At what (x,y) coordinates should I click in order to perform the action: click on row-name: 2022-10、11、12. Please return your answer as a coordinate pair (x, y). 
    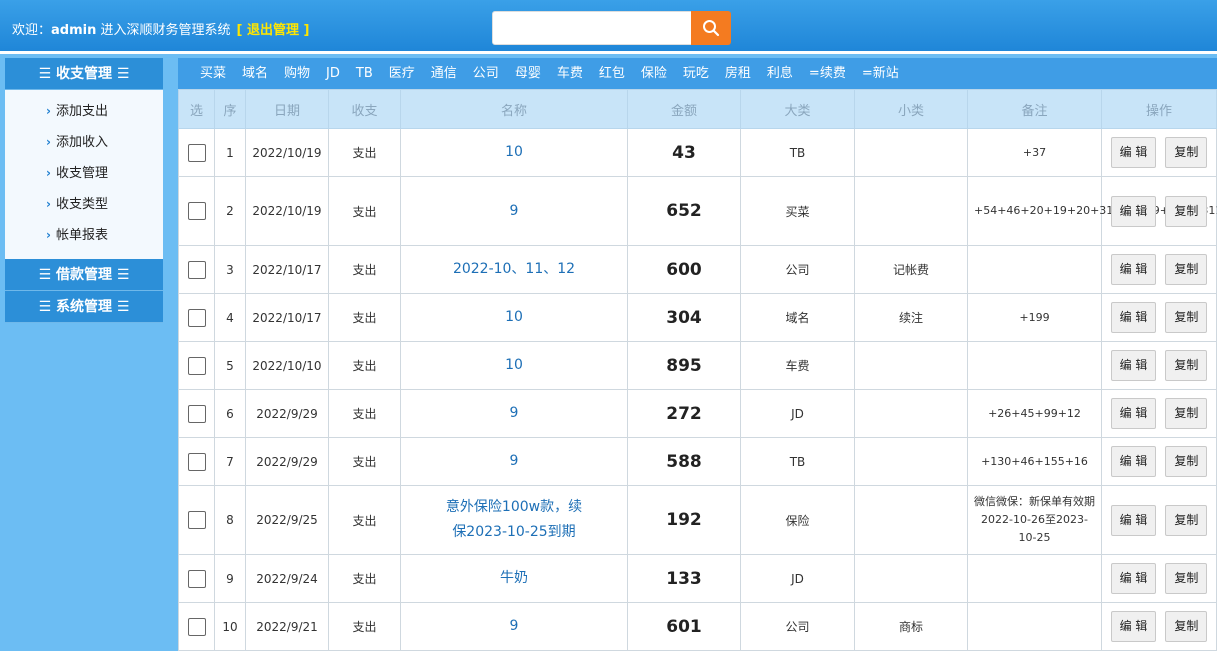
    Looking at the image, I should click on (514, 269).